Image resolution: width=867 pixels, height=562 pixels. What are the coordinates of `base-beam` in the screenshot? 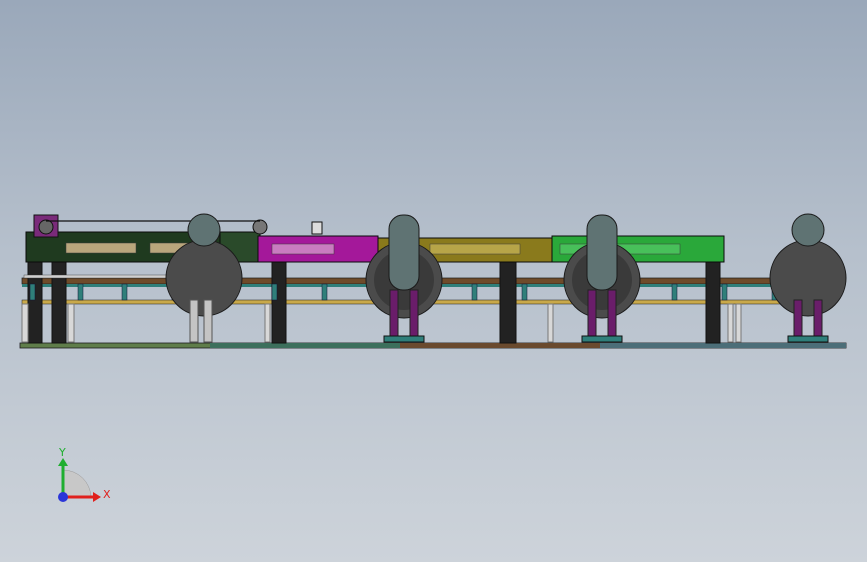 It's located at (433, 345).